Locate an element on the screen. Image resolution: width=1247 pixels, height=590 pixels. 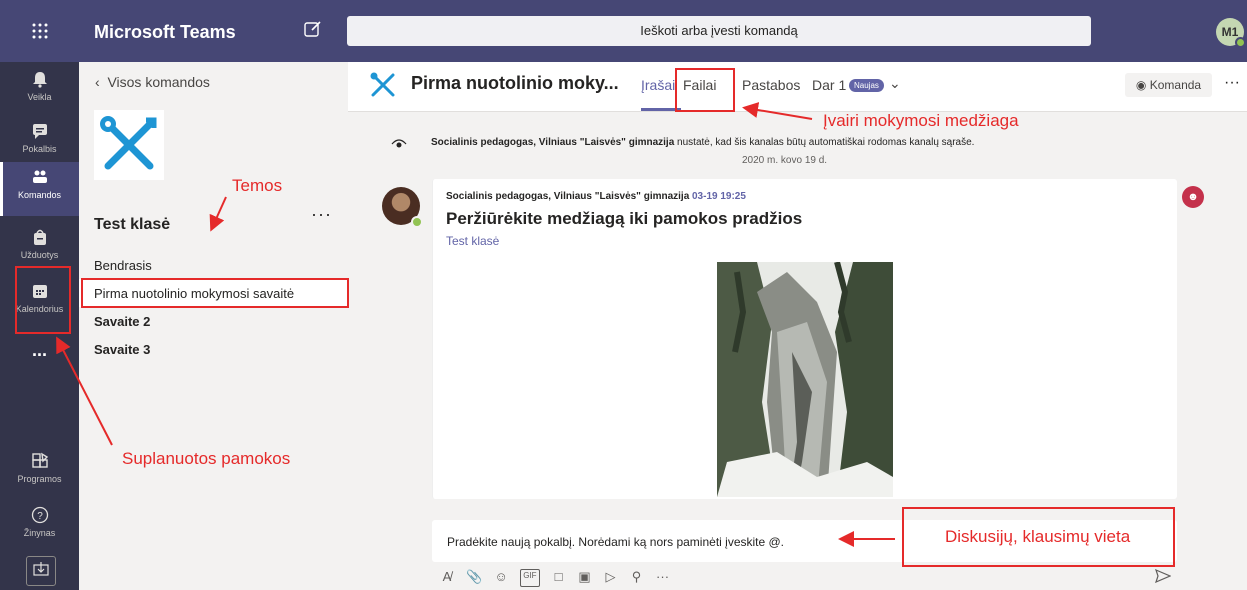
chat-icon is located at coordinates (40, 131).